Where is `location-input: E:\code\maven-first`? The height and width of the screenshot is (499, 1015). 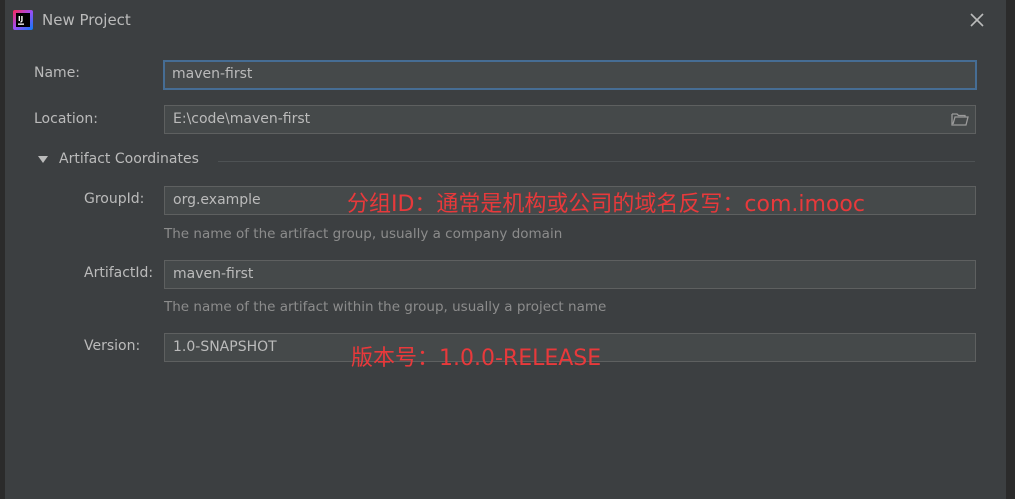
location-input: E:\code\maven-first is located at coordinates (570, 119).